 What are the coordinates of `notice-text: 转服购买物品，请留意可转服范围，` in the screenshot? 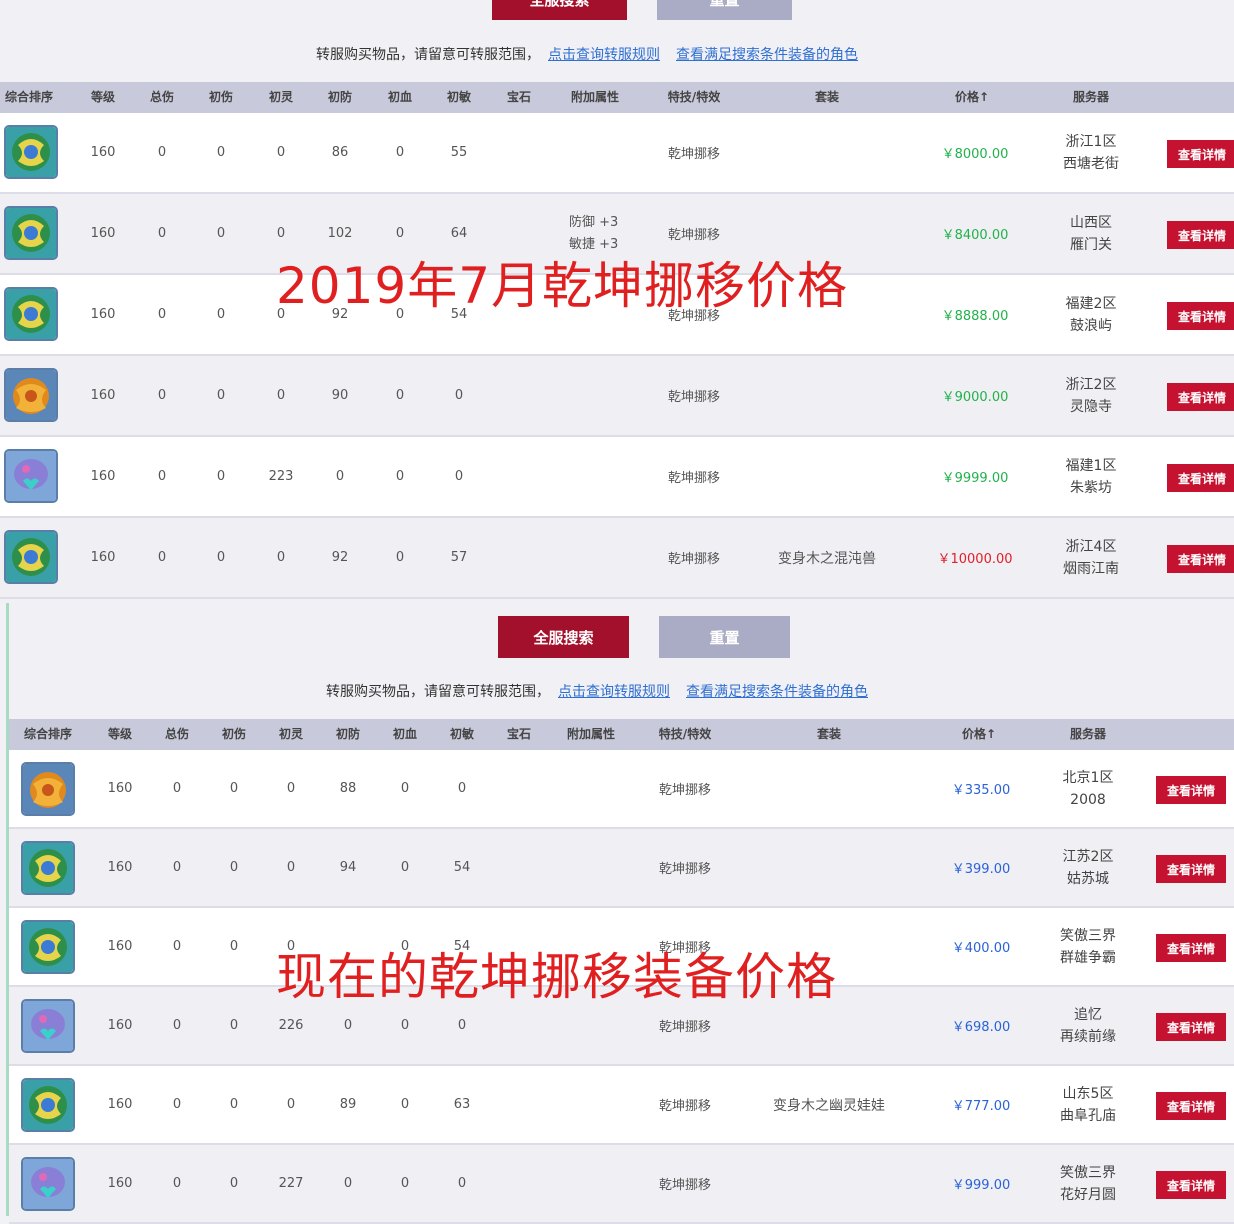 It's located at (428, 55).